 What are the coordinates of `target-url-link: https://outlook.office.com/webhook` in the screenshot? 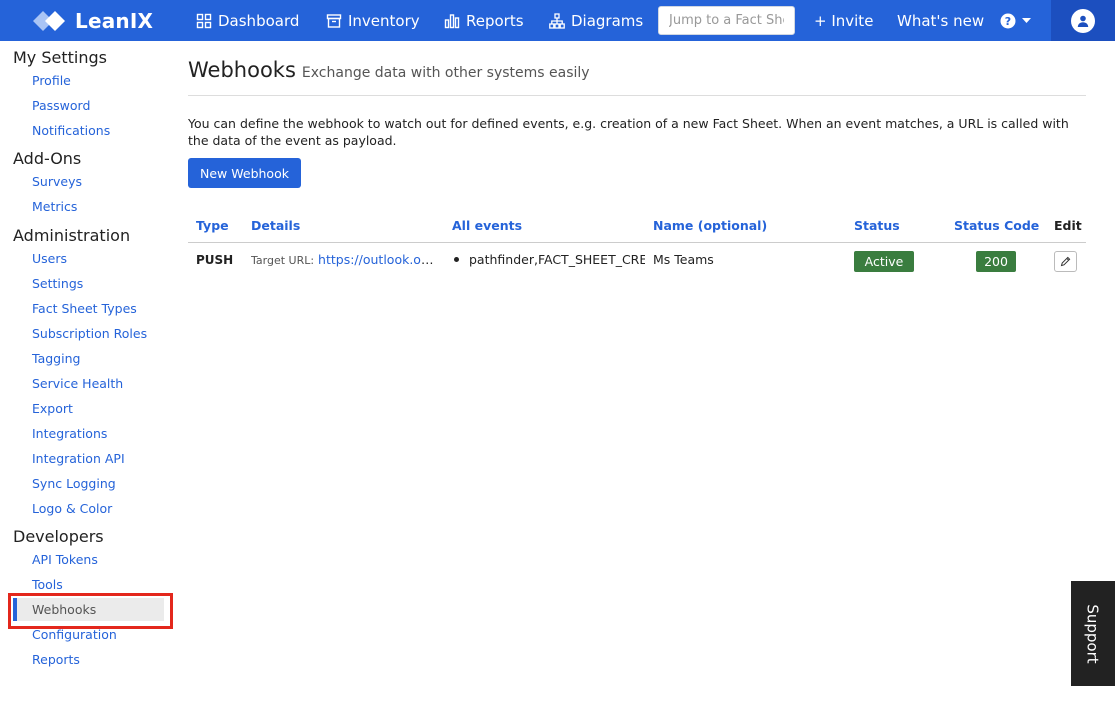 It's located at (377, 259).